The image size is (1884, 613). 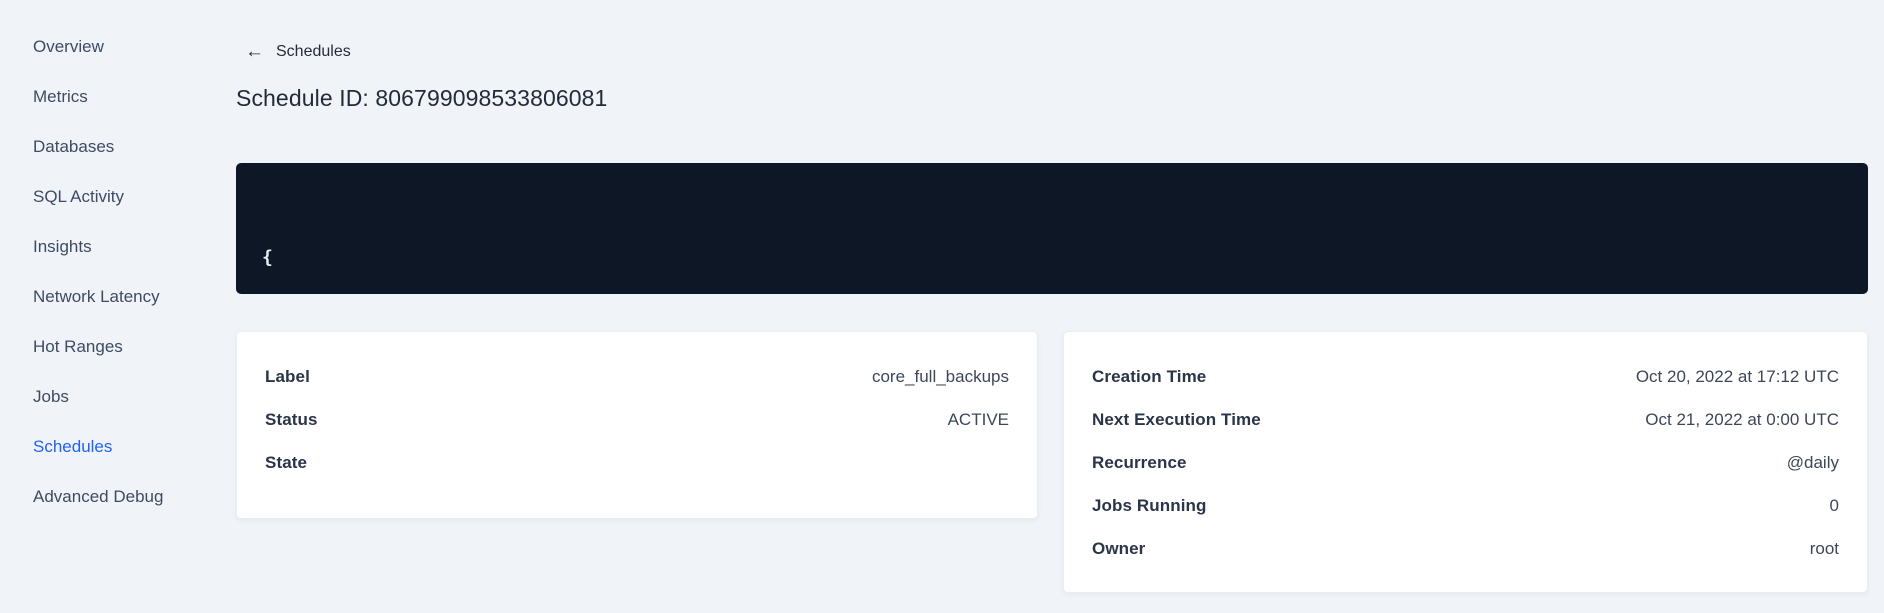 What do you see at coordinates (287, 376) in the screenshot?
I see `detail-label: Label` at bounding box center [287, 376].